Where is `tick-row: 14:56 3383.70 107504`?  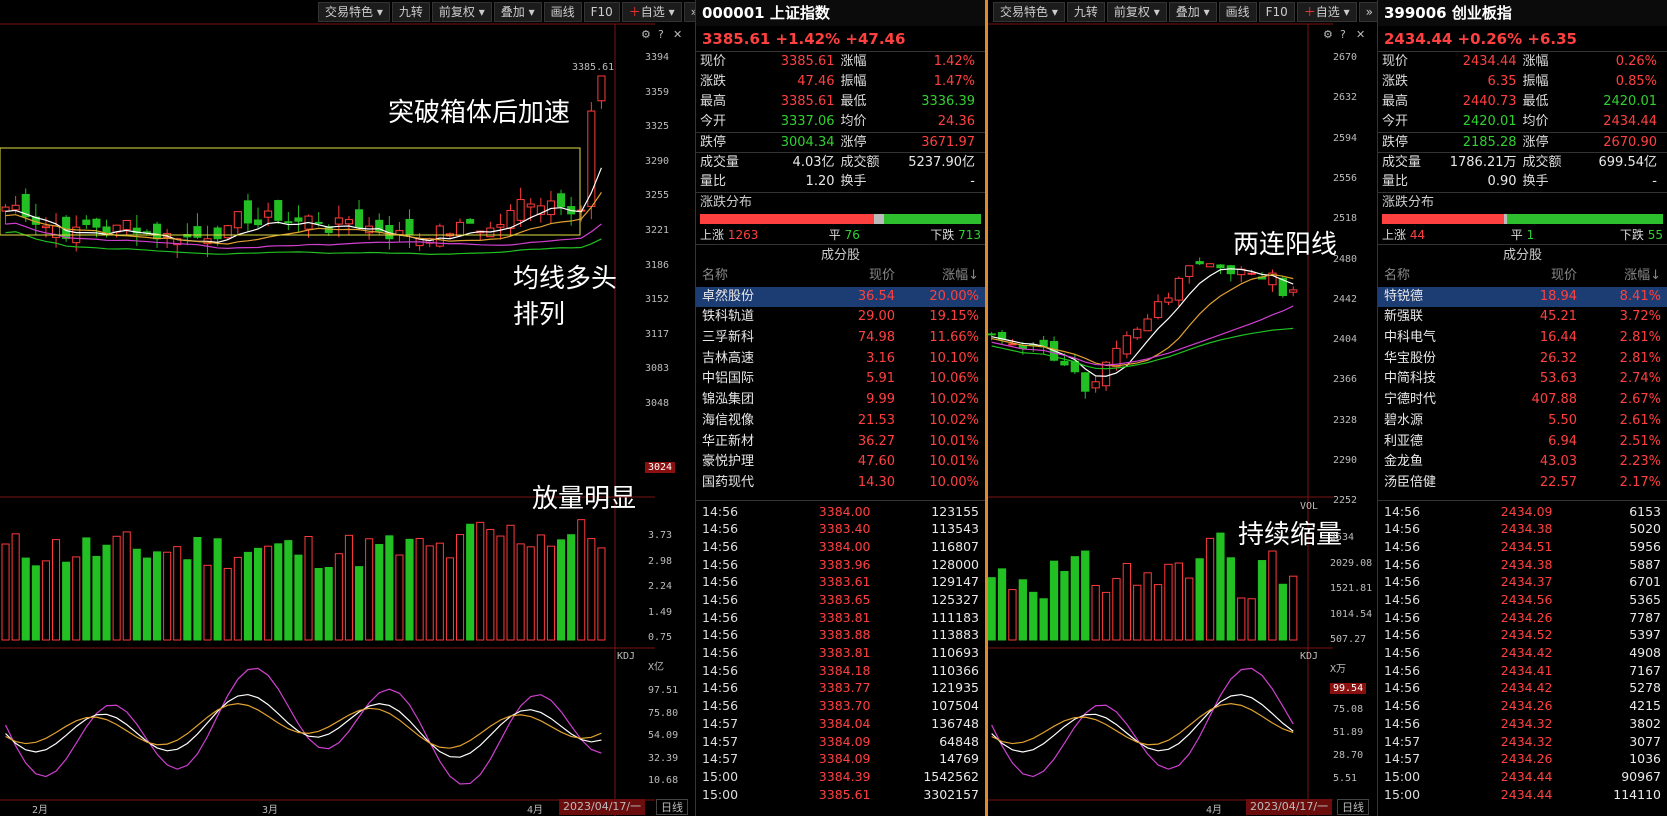
tick-row: 14:56 3383.70 107504 is located at coordinates (840, 706).